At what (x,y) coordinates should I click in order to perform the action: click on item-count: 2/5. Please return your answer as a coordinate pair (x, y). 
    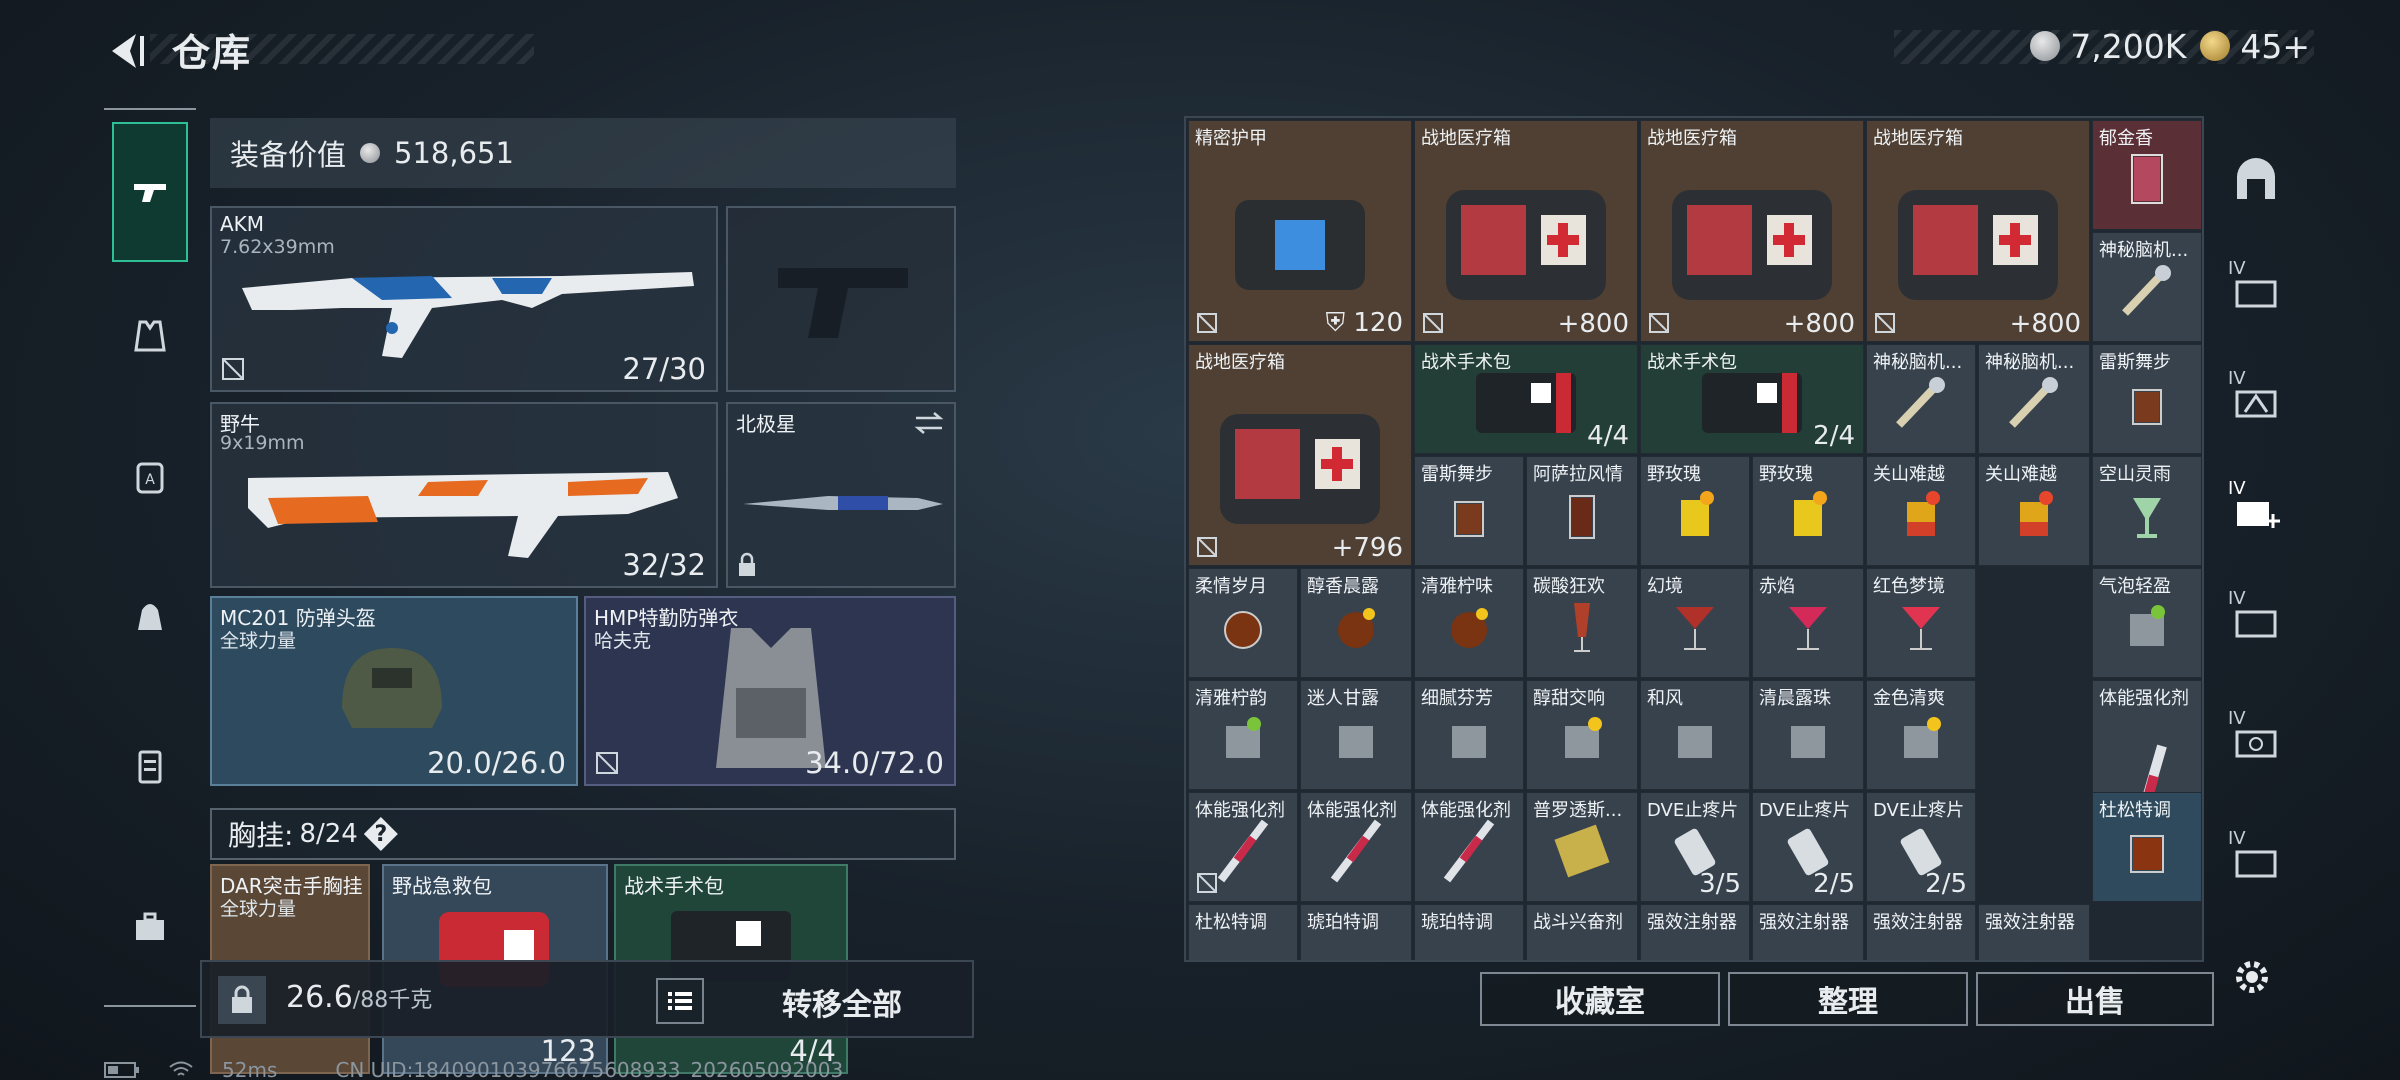
    Looking at the image, I should click on (1946, 884).